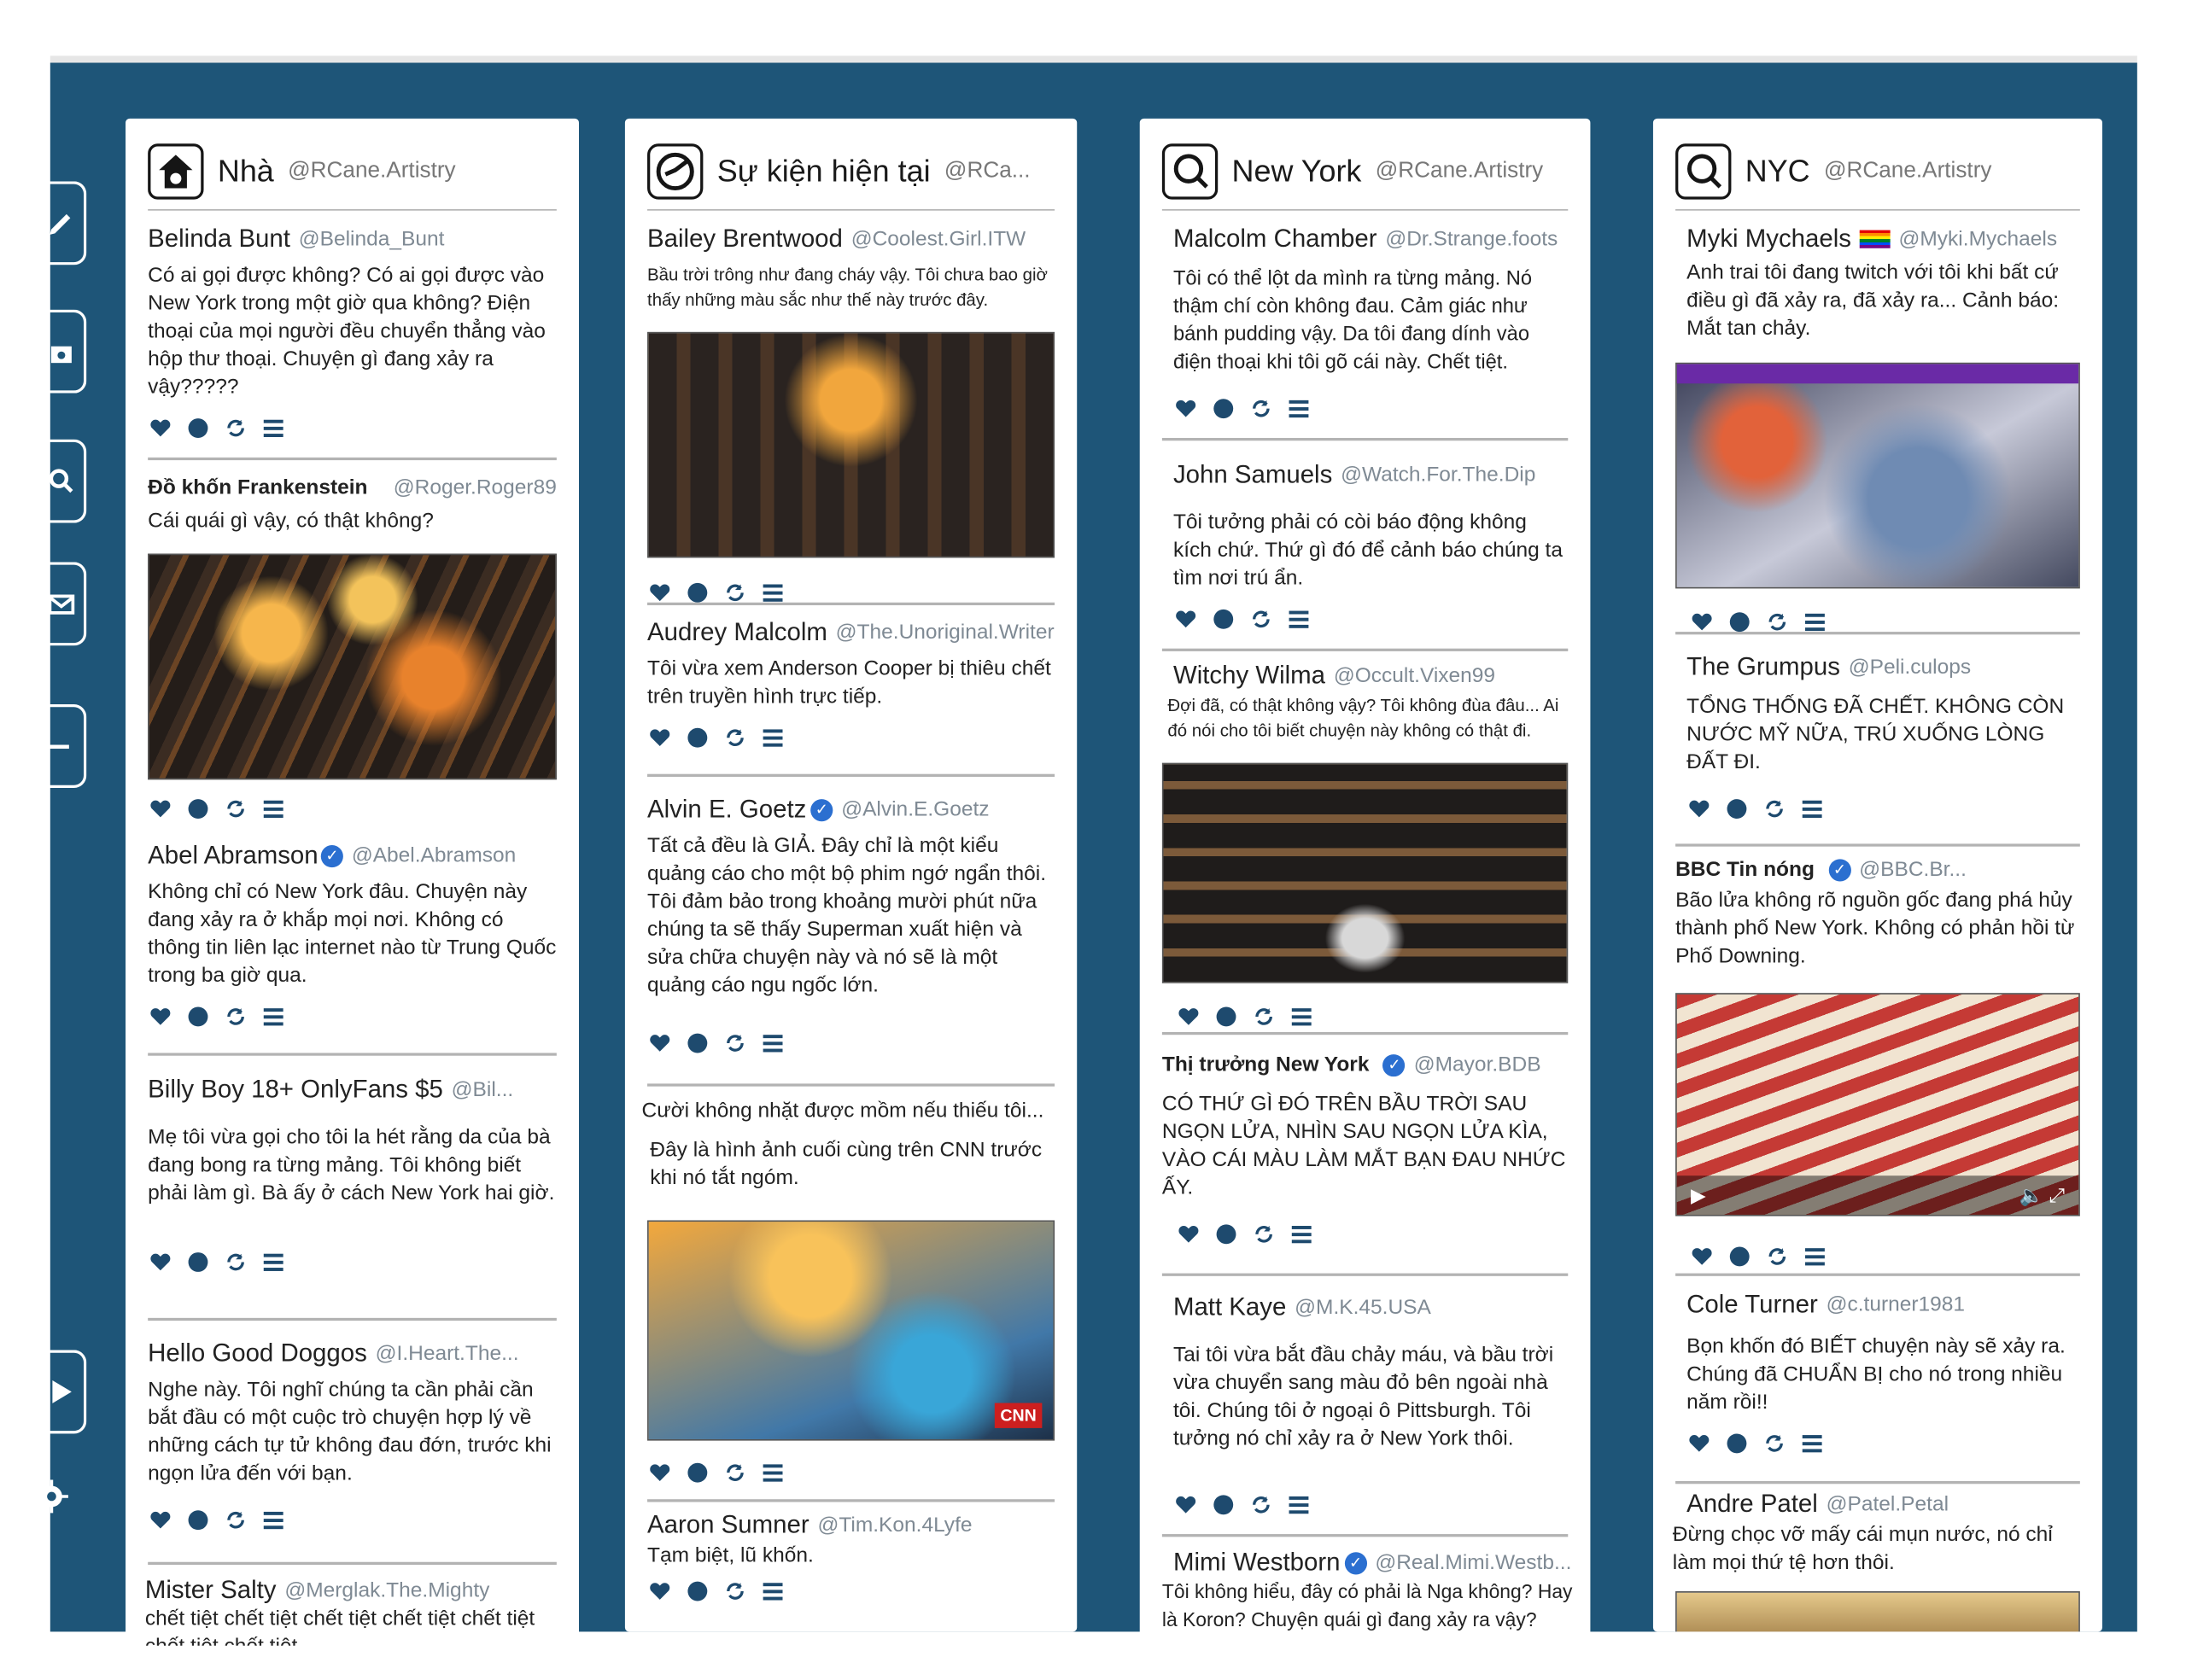 This screenshot has height=1680, width=2186. Describe the element at coordinates (386, 1590) in the screenshot. I see `tweet-handle: @Merglak.The.Mighty` at that location.